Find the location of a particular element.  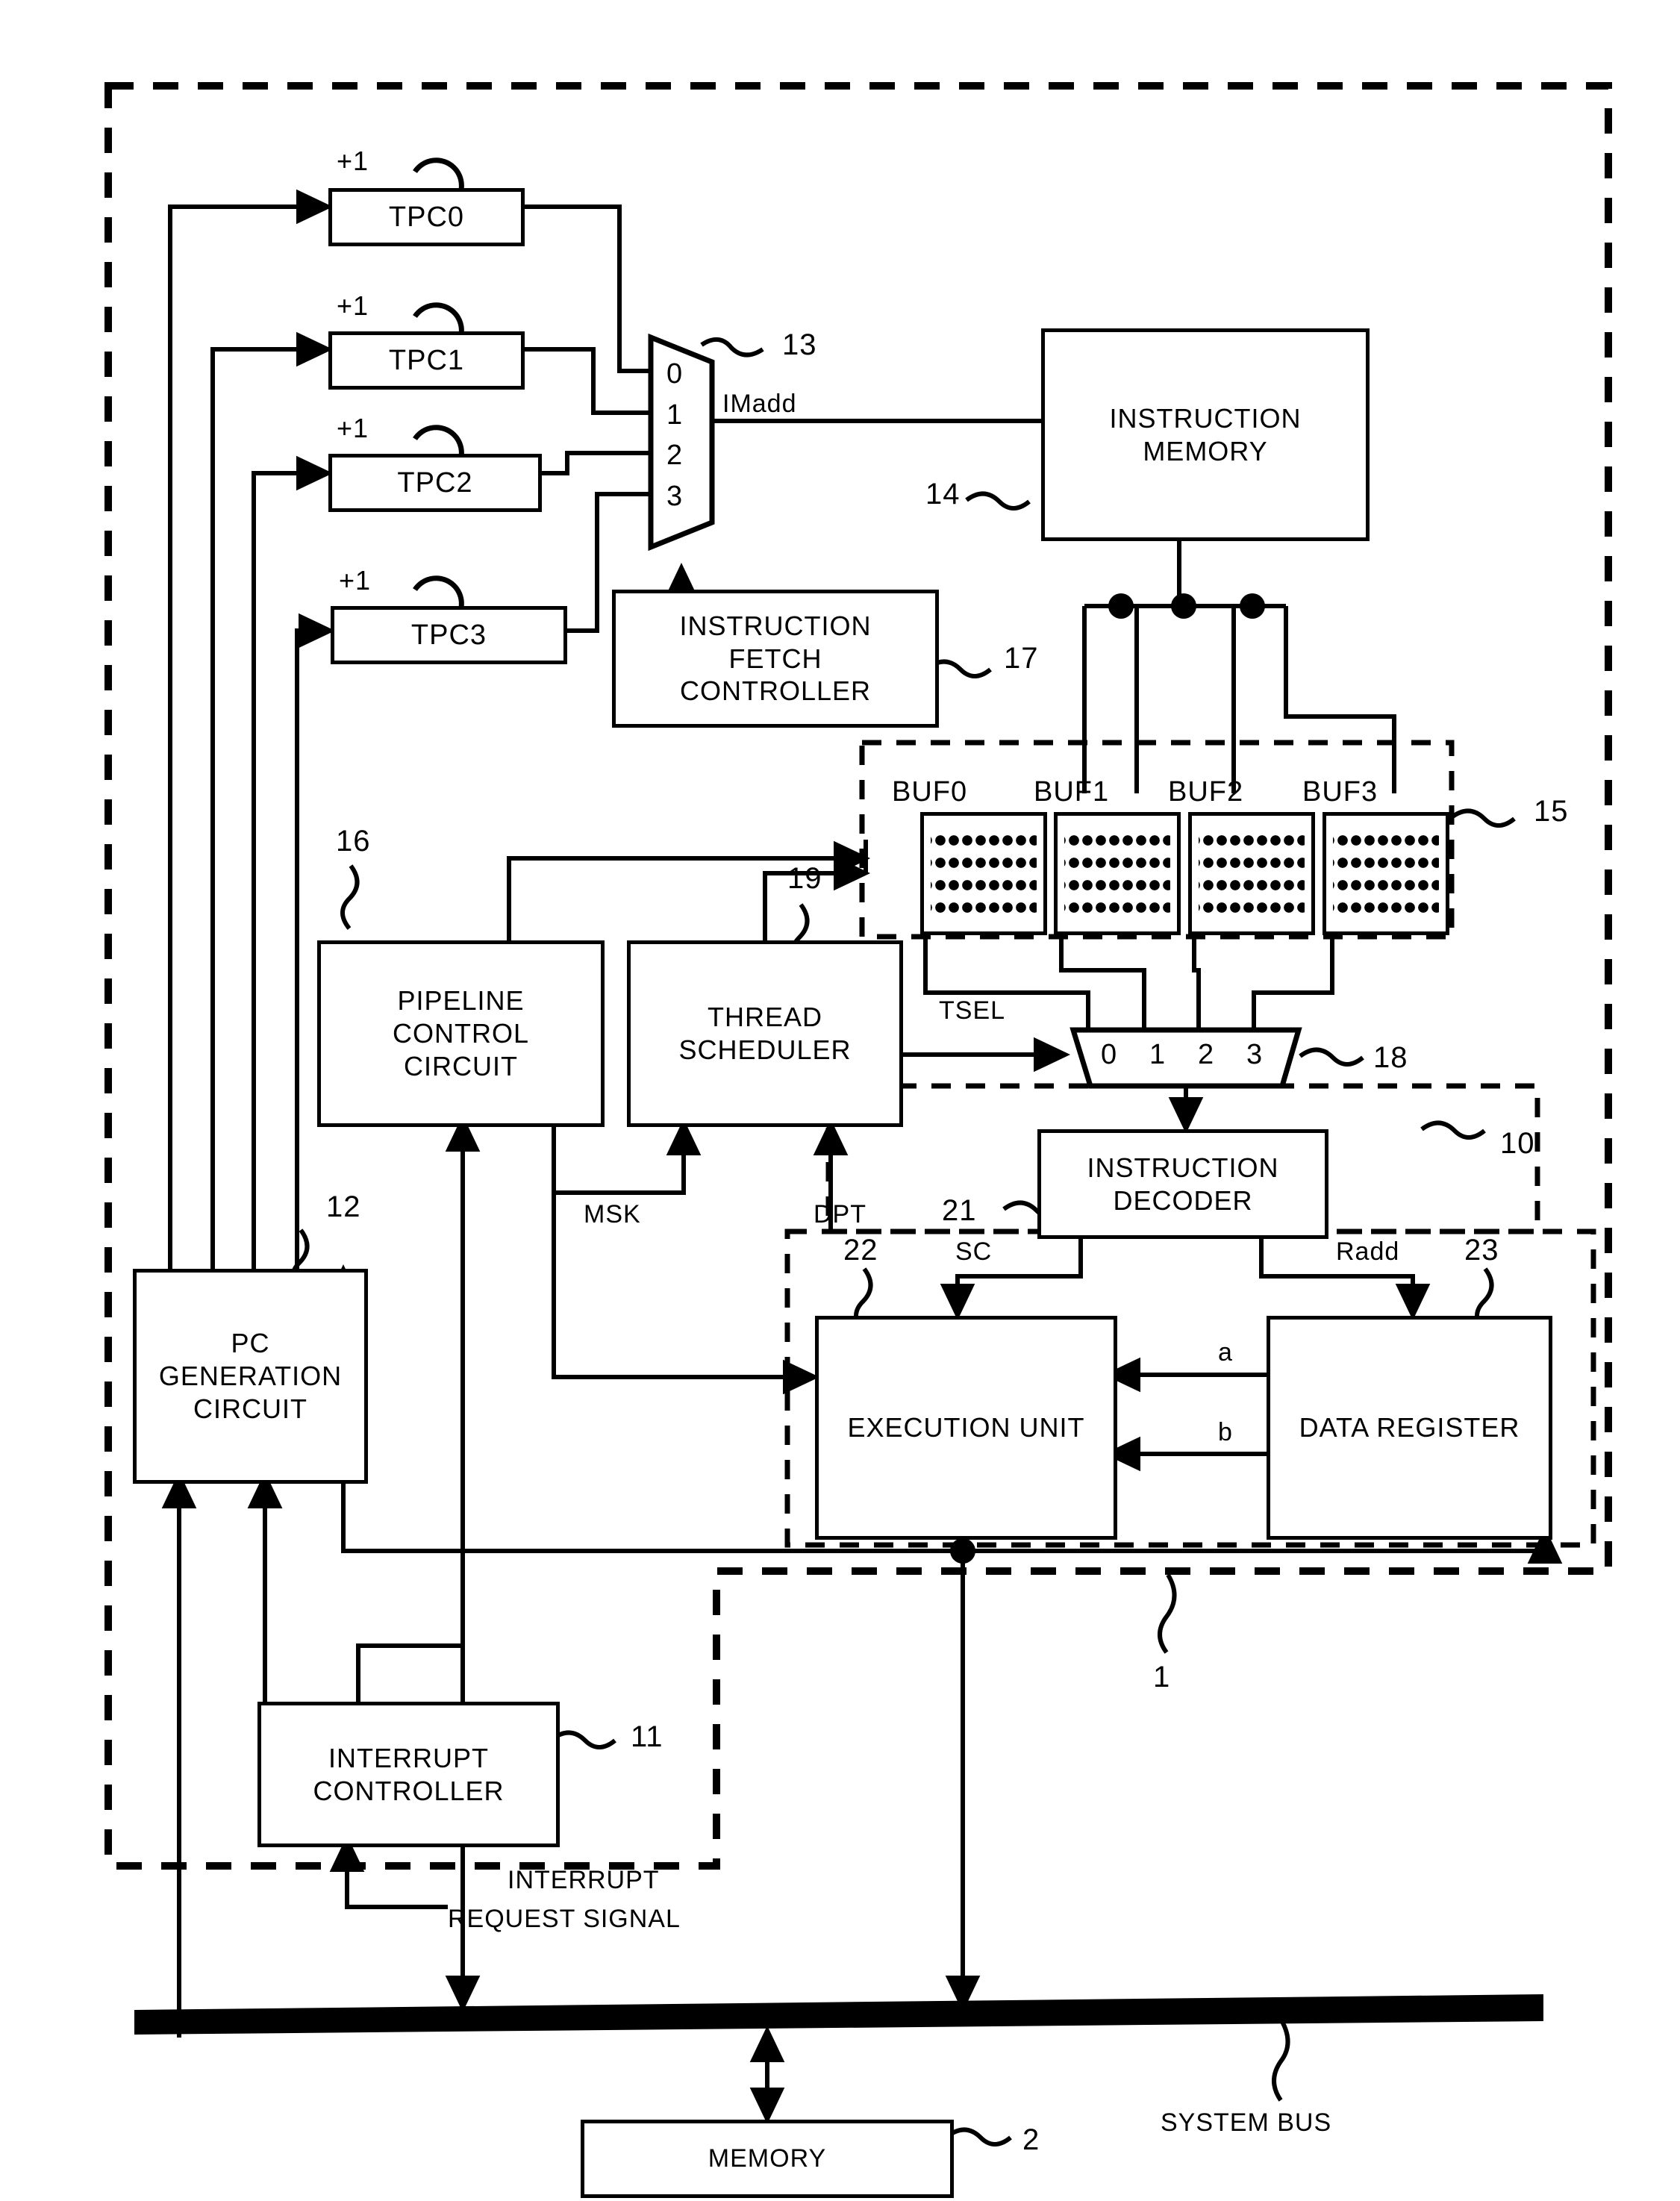

instruction-fetch-controller-block: INSTRUCTION FETCH CONTROLLER is located at coordinates (775, 659).